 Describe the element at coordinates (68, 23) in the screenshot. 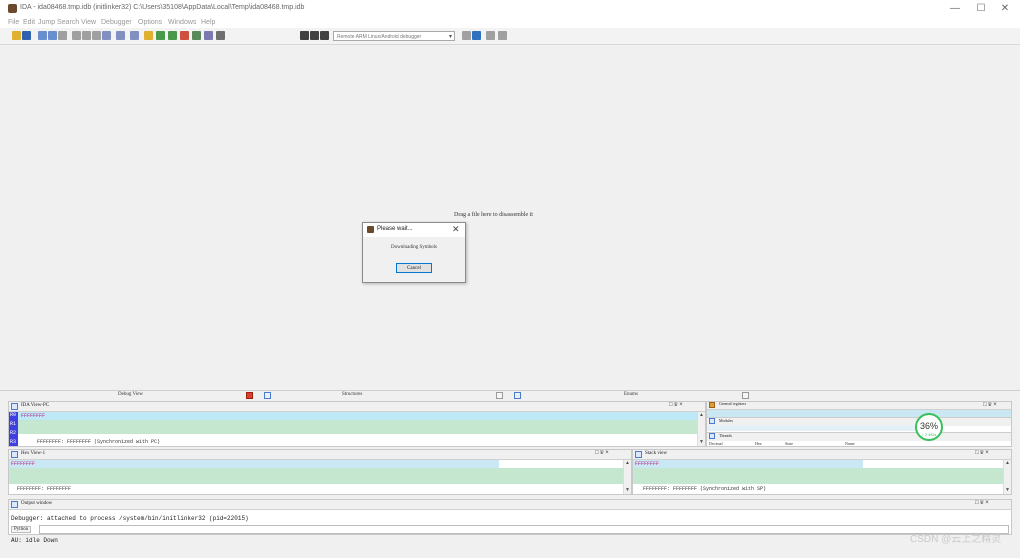

I see `menu-search: Search` at that location.